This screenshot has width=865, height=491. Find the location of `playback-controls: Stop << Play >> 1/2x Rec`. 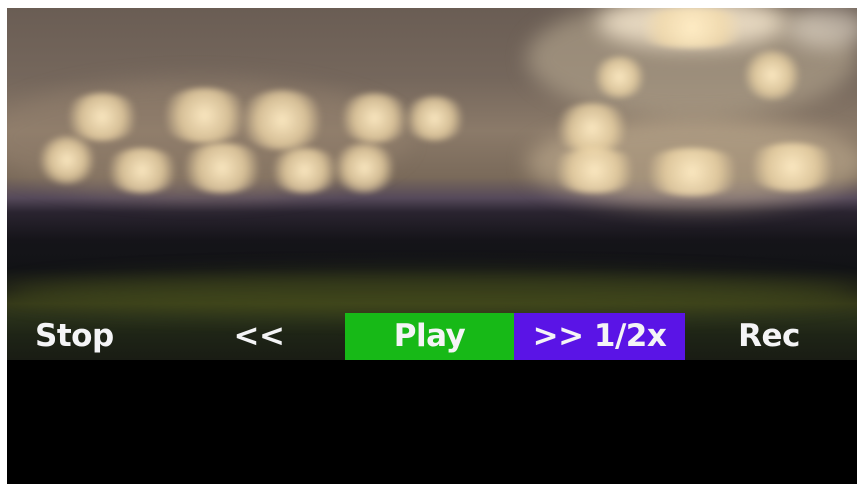

playback-controls: Stop << Play >> 1/2x Rec is located at coordinates (432, 336).